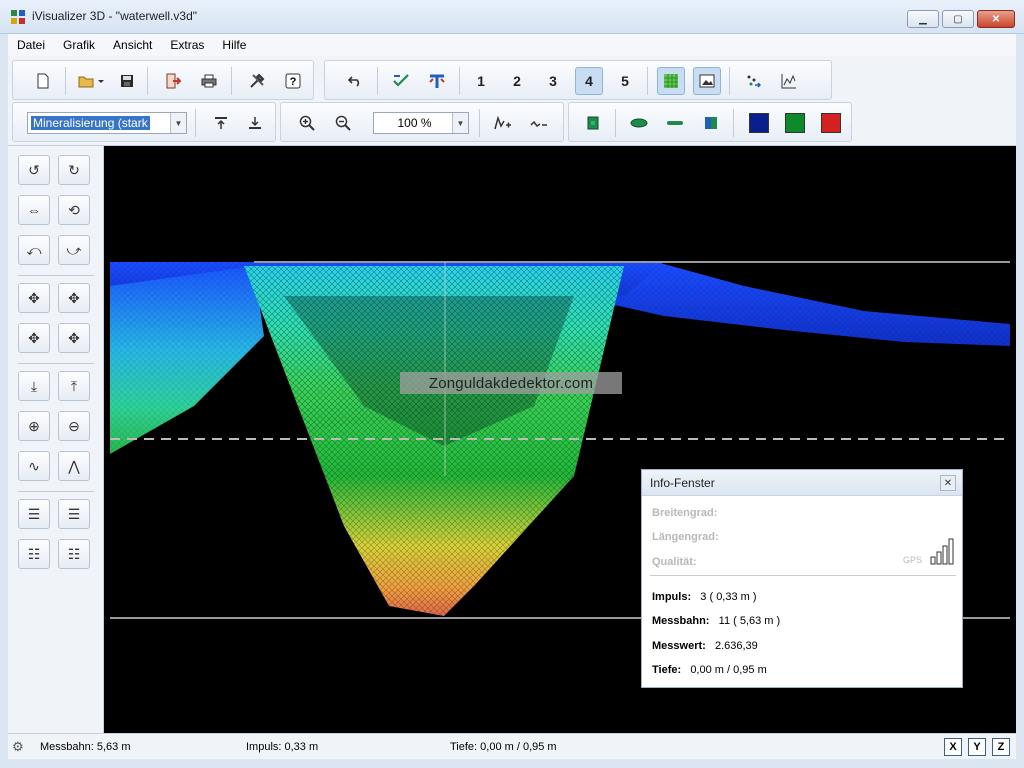 The image size is (1024, 768). What do you see at coordinates (539, 123) in the screenshot?
I see `peak-remove-icon` at bounding box center [539, 123].